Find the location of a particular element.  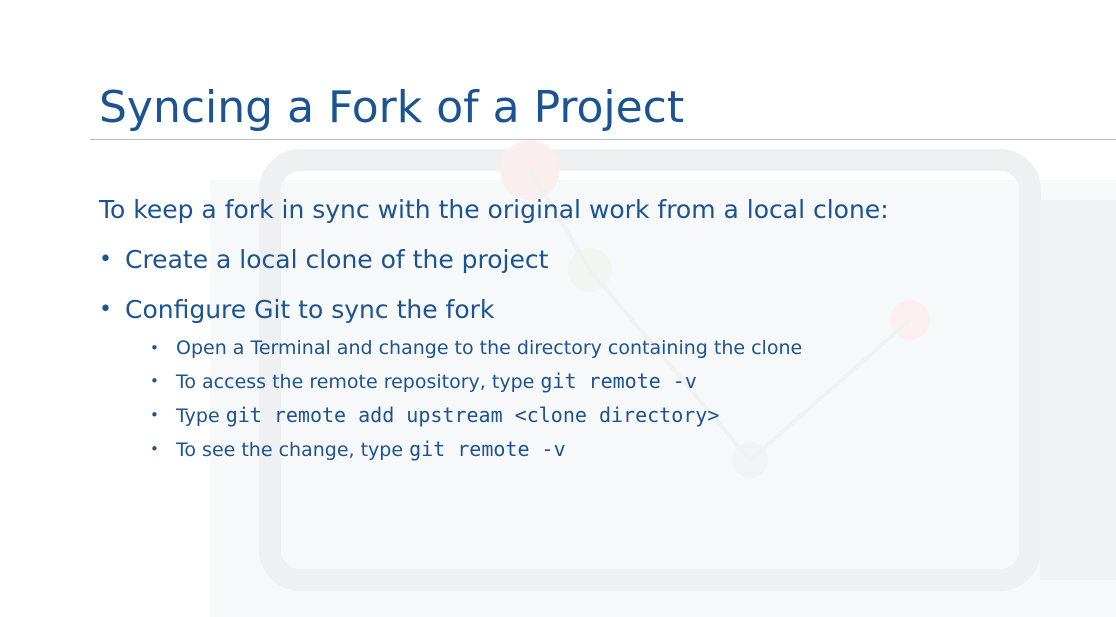

title-divider is located at coordinates (603, 139).